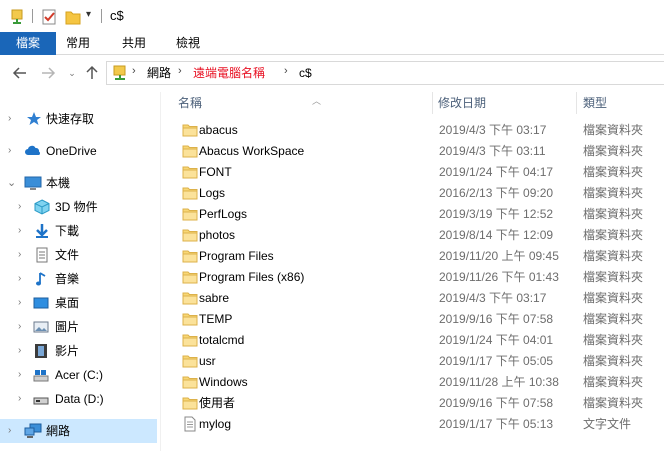 This screenshot has width=664, height=451. I want to click on file-row: 使用者 2019/9/16 下午 07:58 檔案資料夾, so click(420, 403).